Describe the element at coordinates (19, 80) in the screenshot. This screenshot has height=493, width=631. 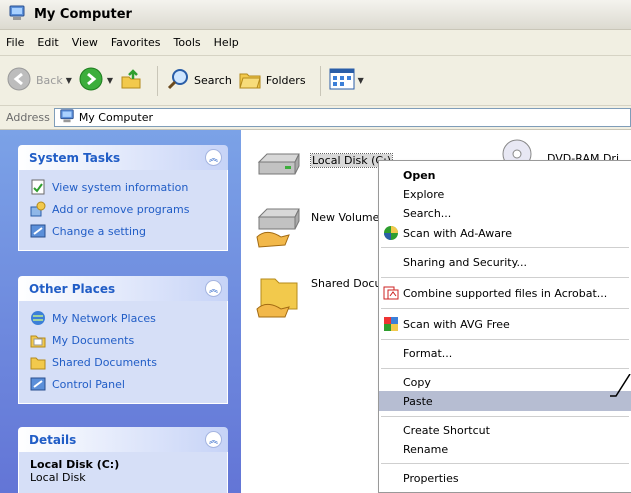
I see `back-arrow-icon` at that location.